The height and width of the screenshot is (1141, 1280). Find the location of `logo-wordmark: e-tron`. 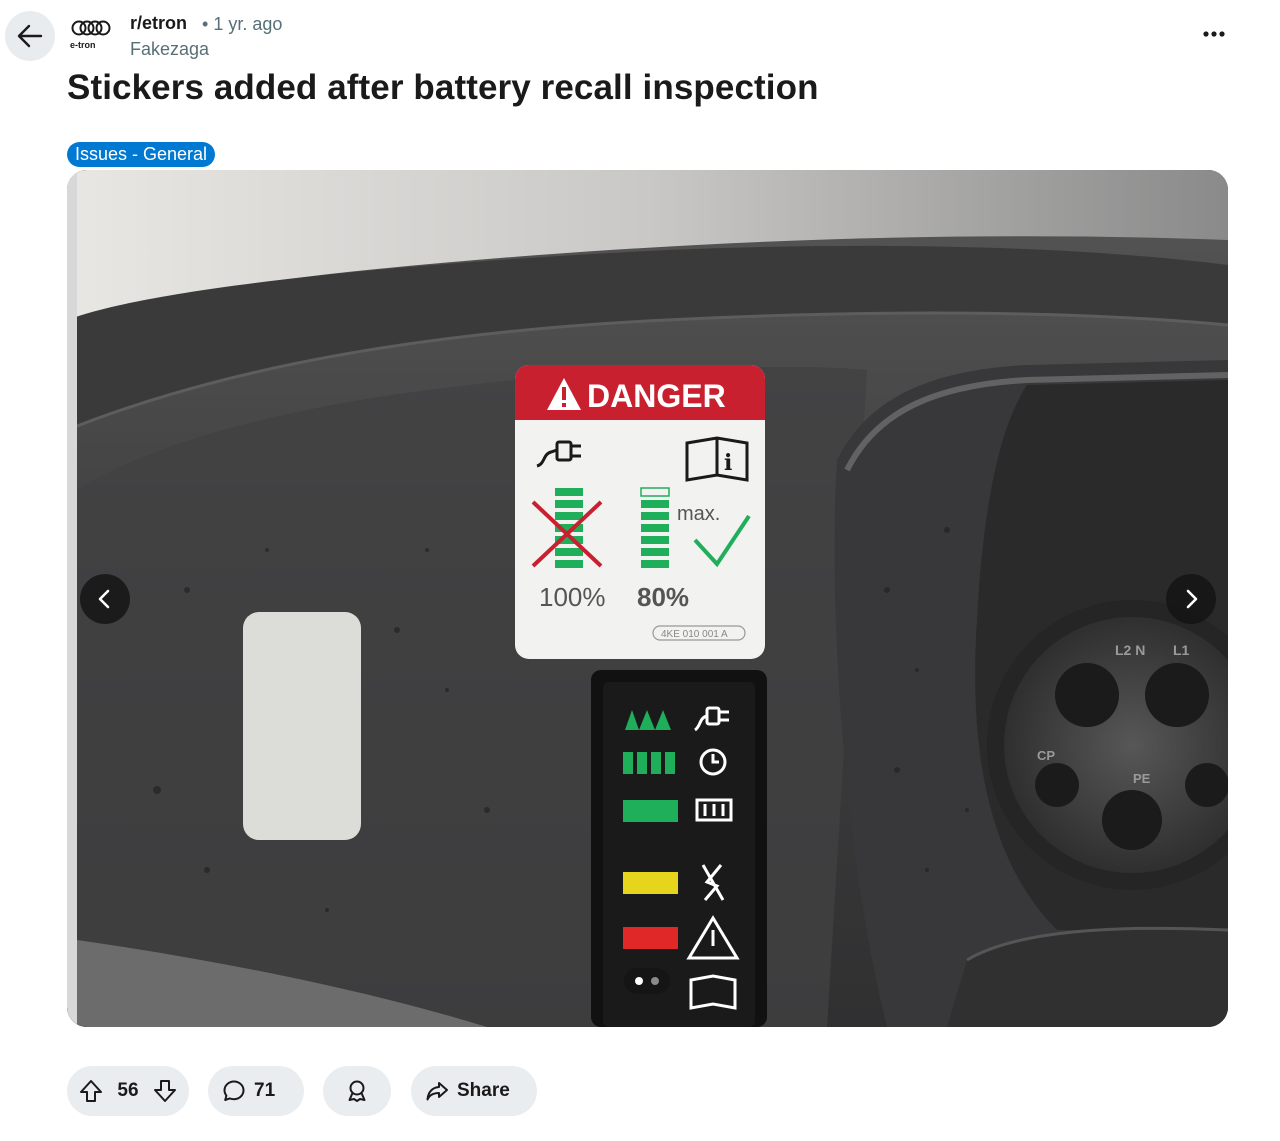

logo-wordmark: e-tron is located at coordinates (83, 45).